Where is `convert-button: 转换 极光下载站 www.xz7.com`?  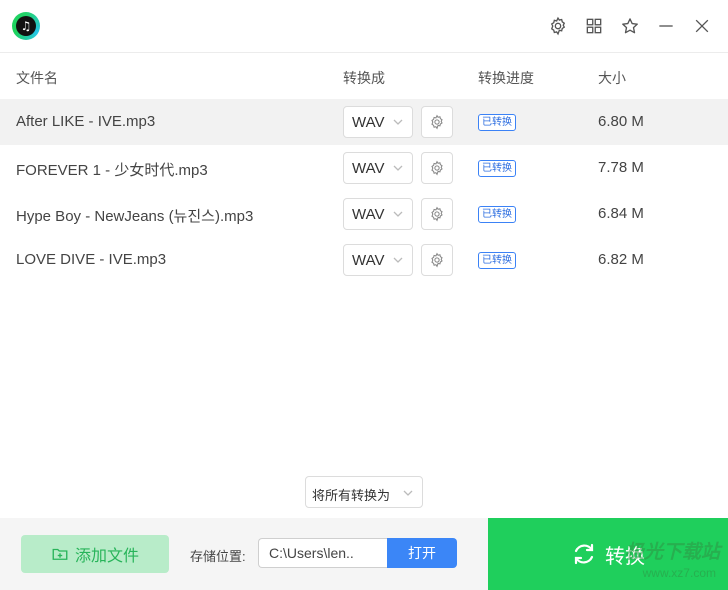 convert-button: 转换 极光下载站 www.xz7.com is located at coordinates (608, 554).